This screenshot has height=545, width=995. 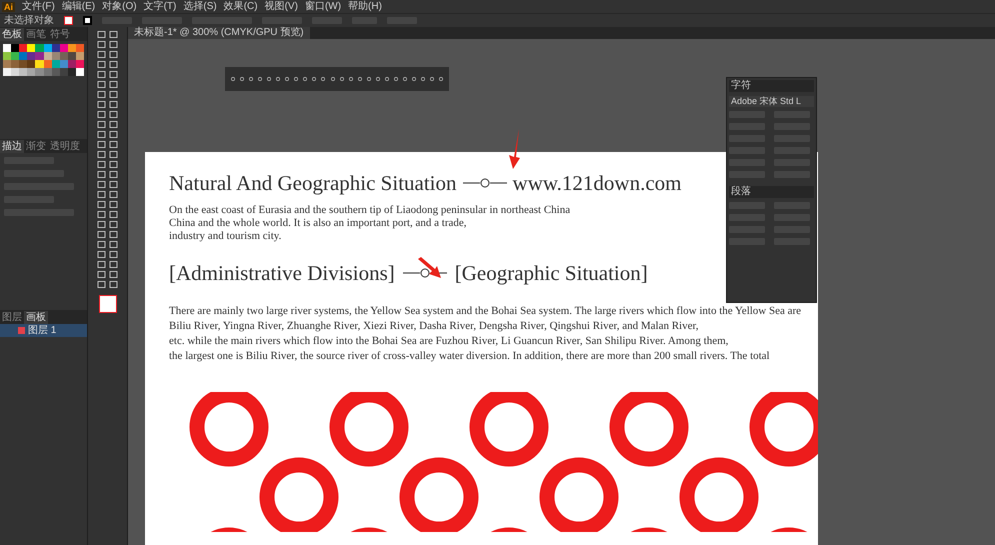 I want to click on panel-tab: 画板, so click(x=36, y=317).